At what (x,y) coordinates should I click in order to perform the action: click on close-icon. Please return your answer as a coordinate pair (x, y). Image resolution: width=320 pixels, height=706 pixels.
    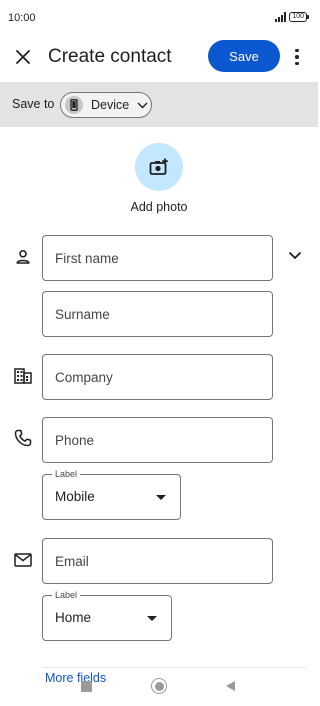
    Looking at the image, I should click on (23, 57).